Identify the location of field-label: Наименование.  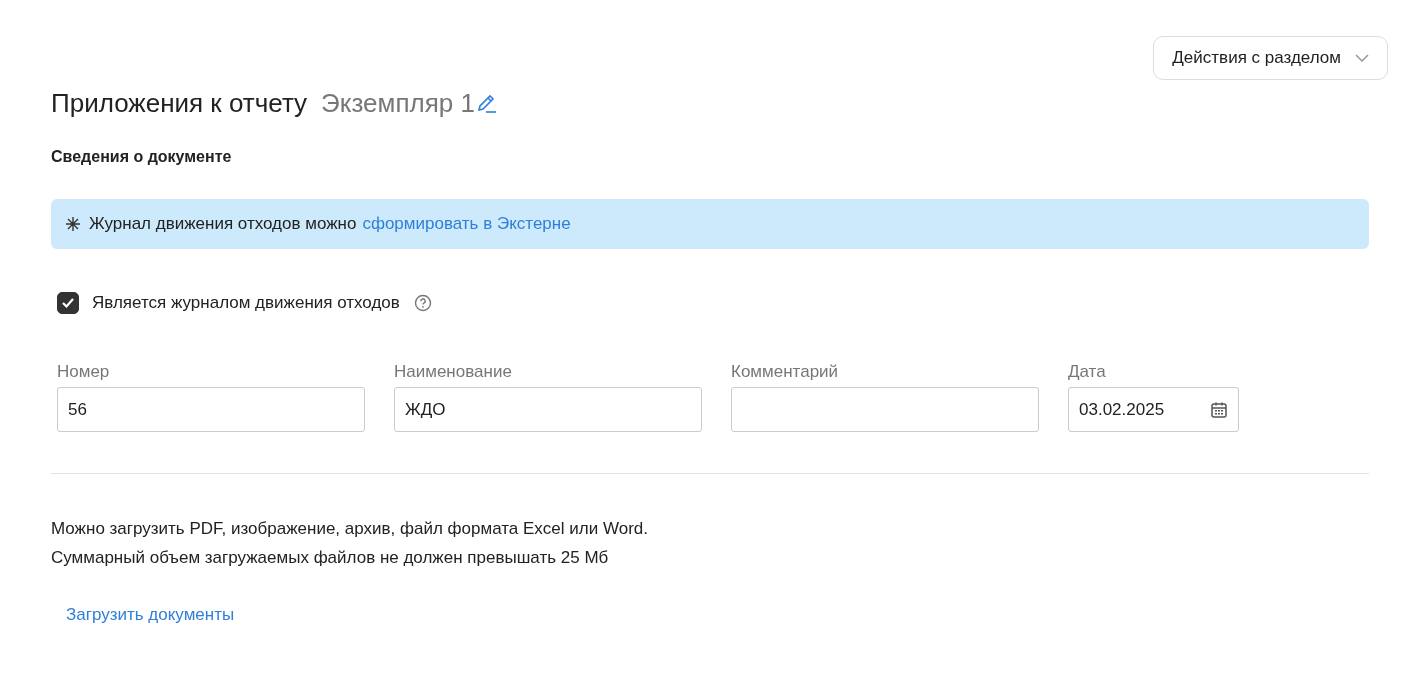
(453, 372).